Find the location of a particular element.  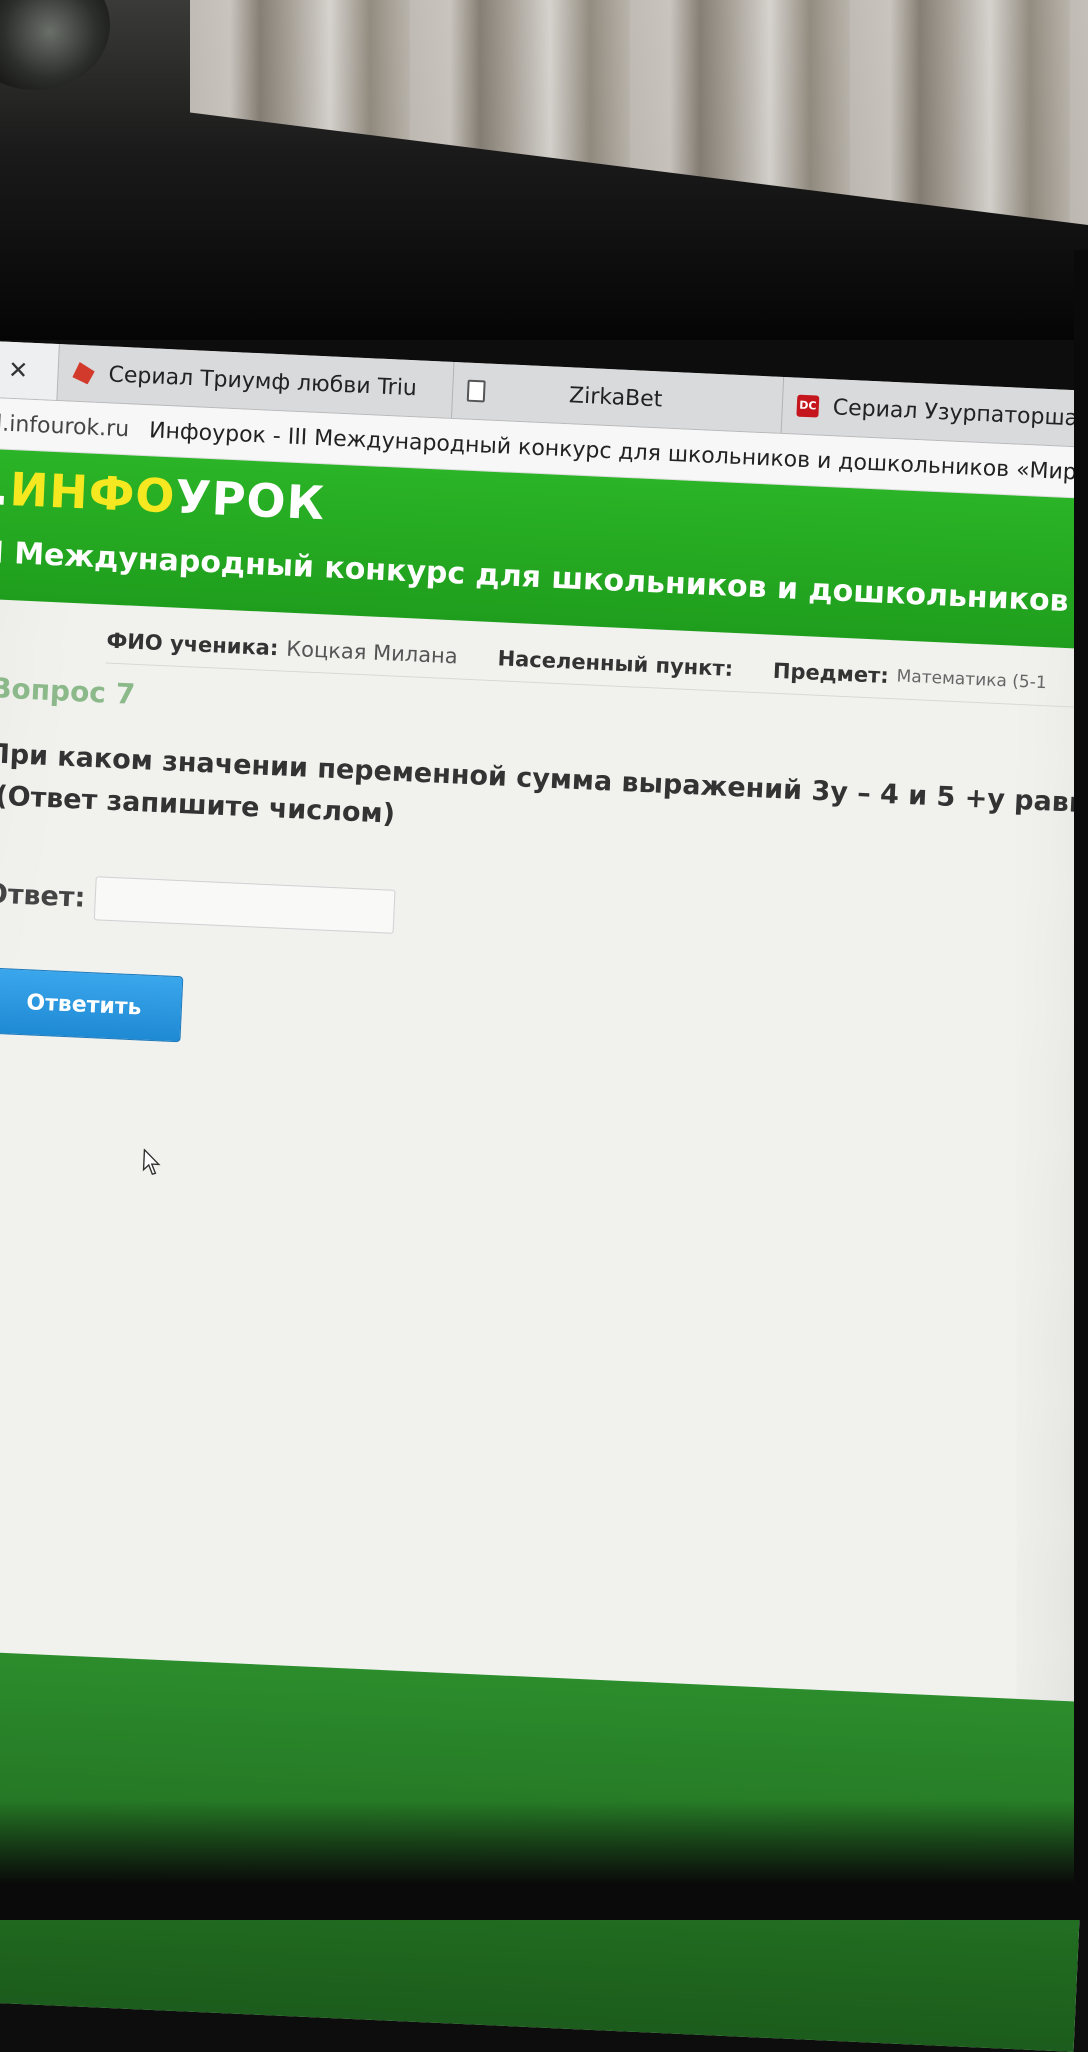

tab-label: Сериал Узурпаторша смот is located at coordinates (960, 414).